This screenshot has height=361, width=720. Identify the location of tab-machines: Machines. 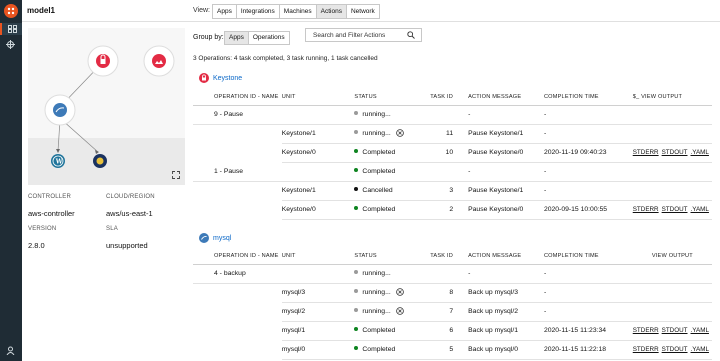
(298, 11).